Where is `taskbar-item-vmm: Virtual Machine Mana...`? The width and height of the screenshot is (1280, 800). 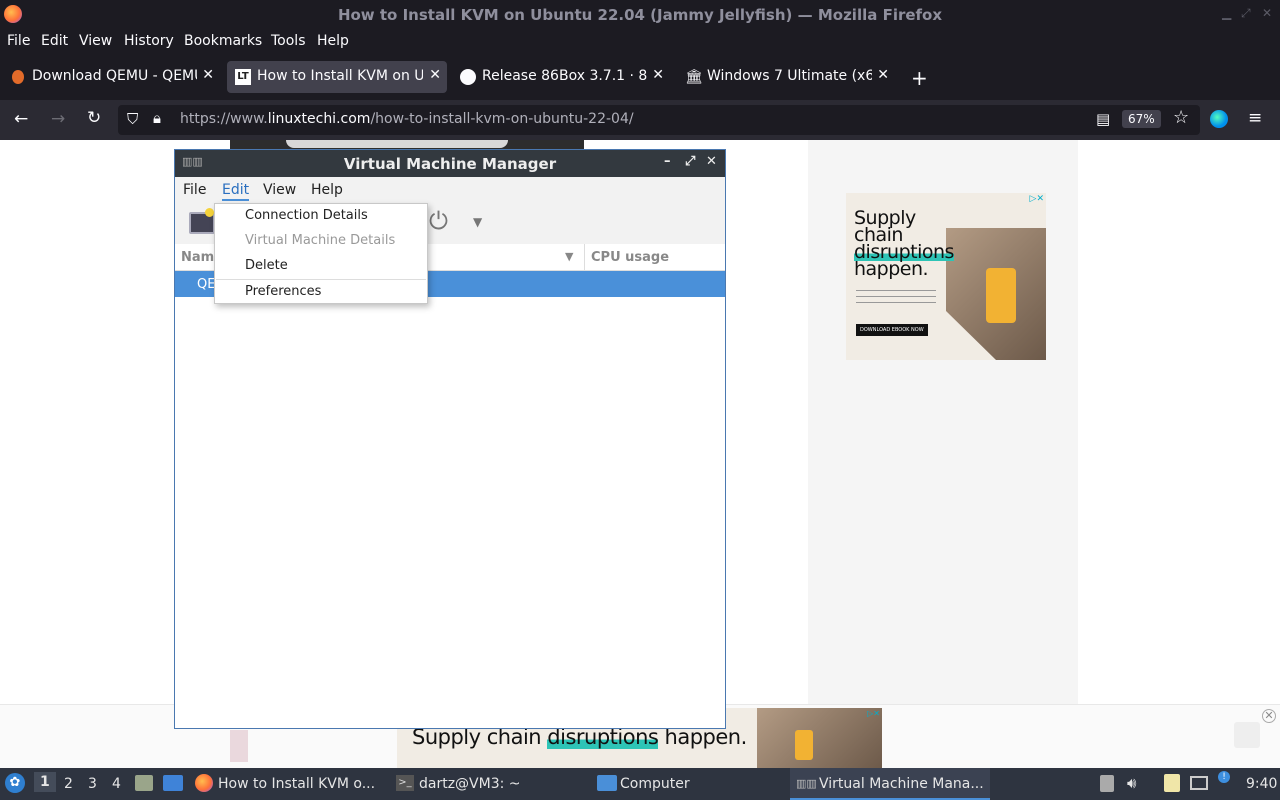 taskbar-item-vmm: Virtual Machine Mana... is located at coordinates (901, 784).